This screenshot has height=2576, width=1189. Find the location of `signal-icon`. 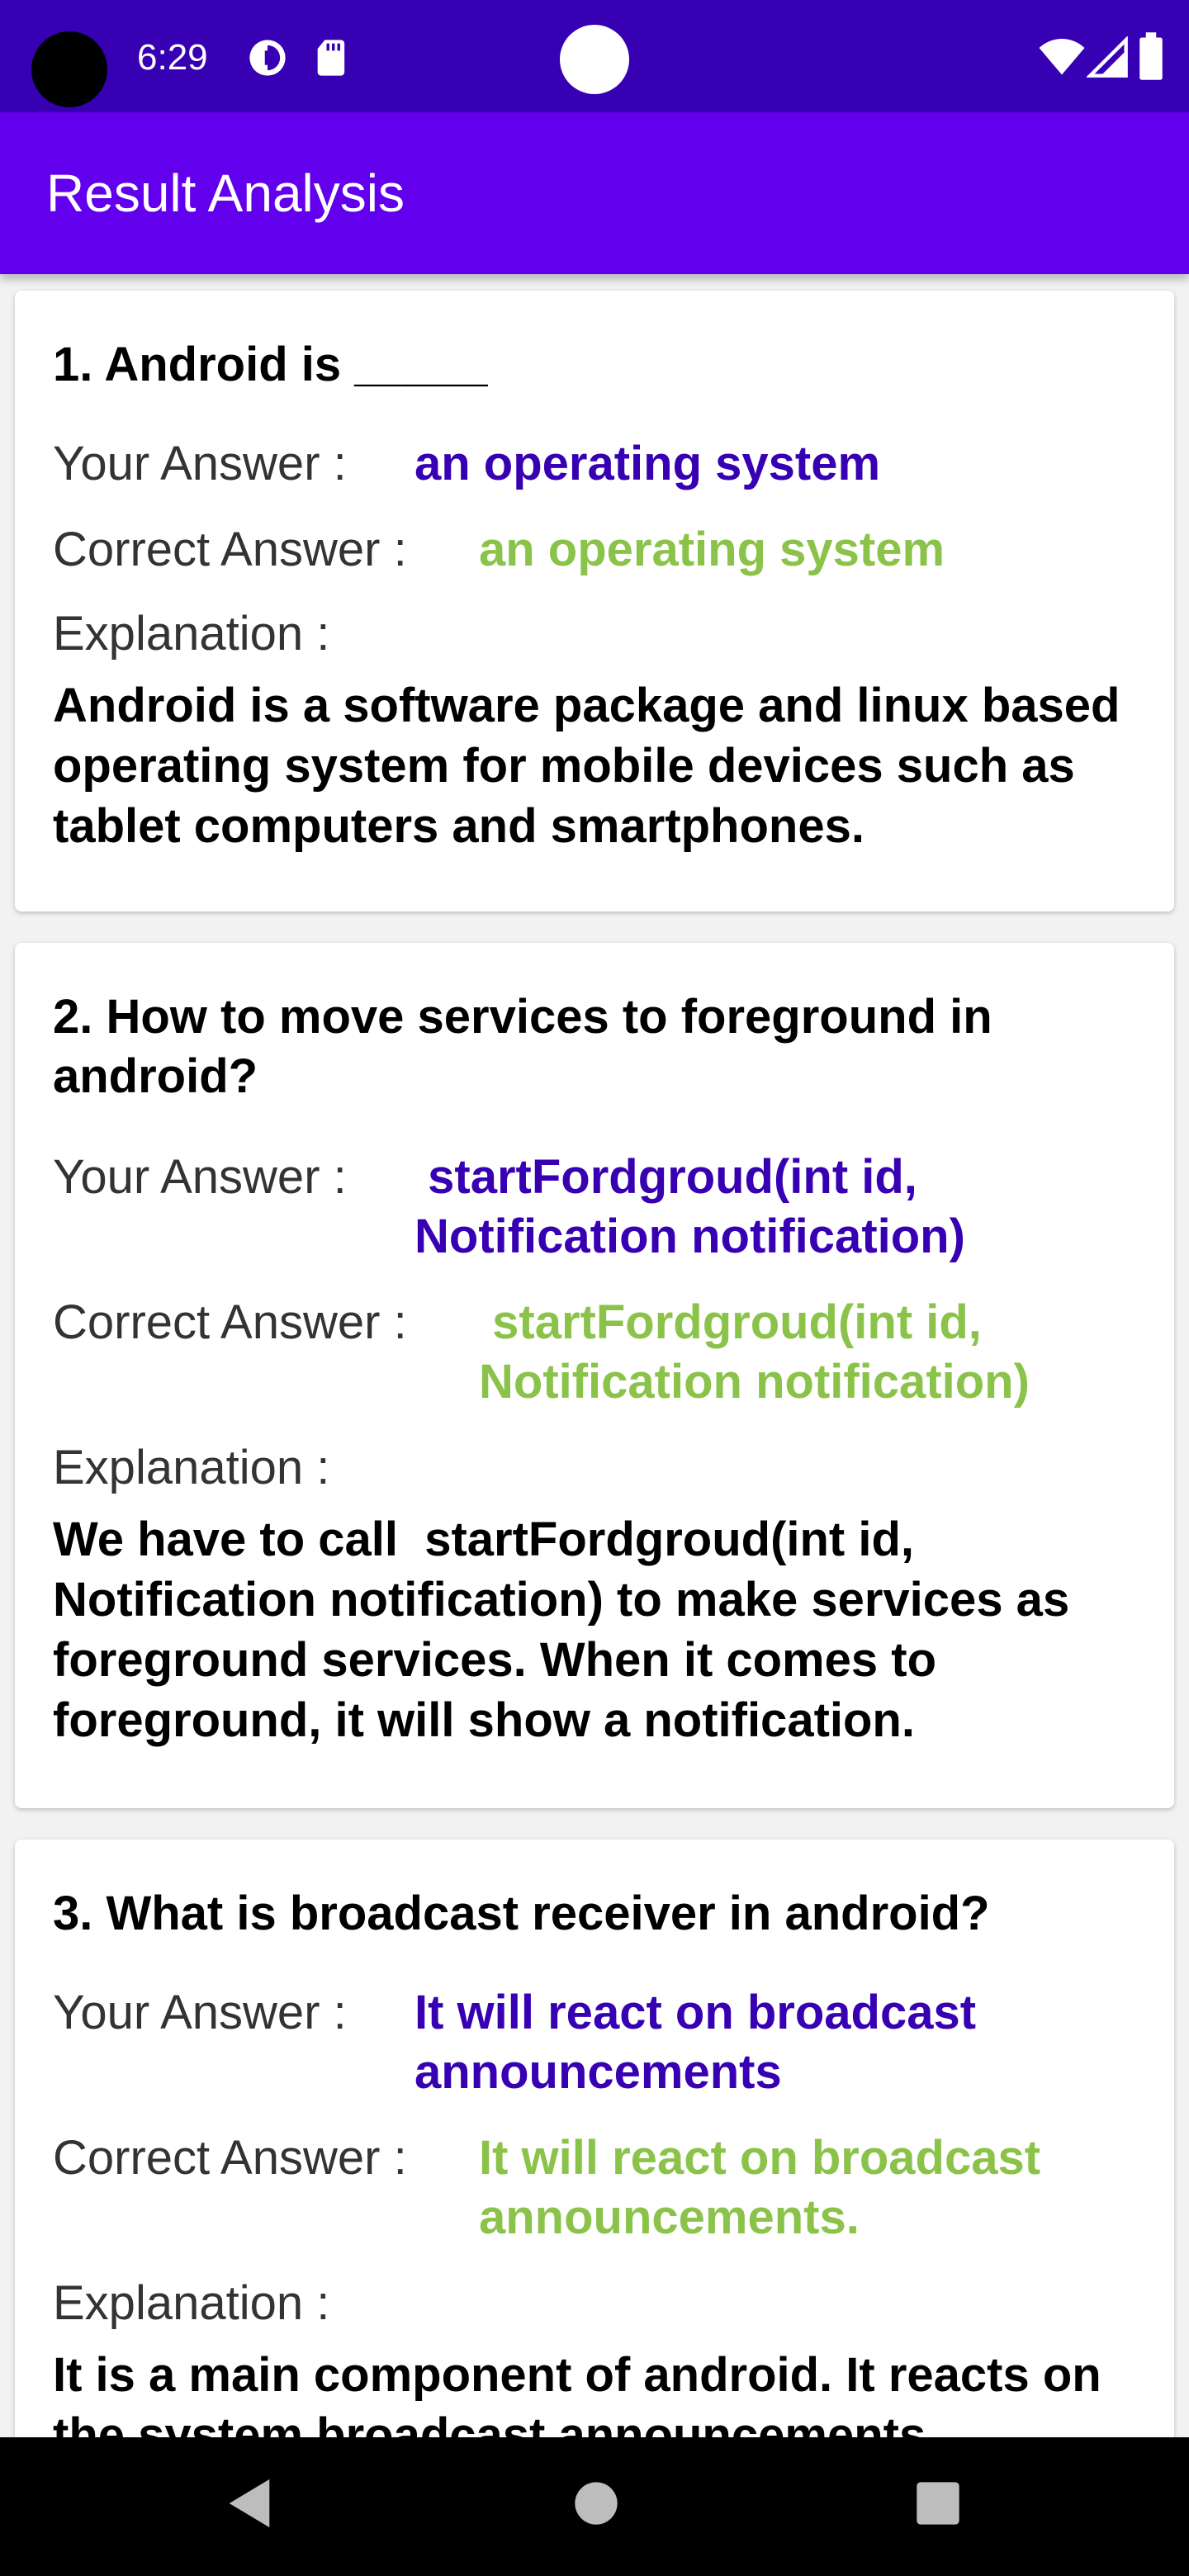

signal-icon is located at coordinates (1107, 57).